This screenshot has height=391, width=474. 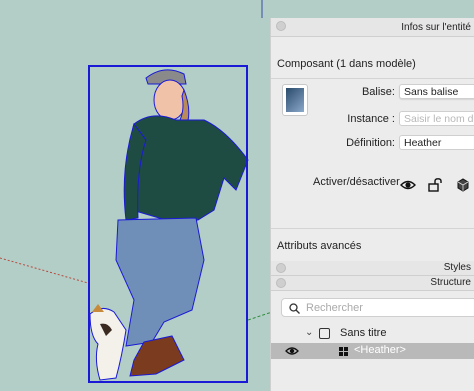 What do you see at coordinates (309, 332) in the screenshot?
I see `chevron-down-icon: ⌄` at bounding box center [309, 332].